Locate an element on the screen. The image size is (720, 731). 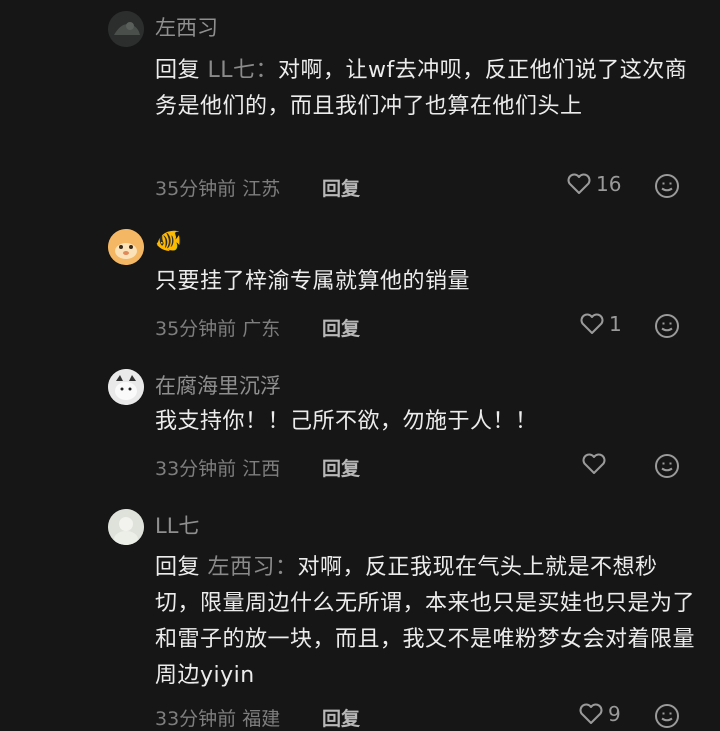
comment-meta: 33分钟前 江西 is located at coordinates (217, 467).